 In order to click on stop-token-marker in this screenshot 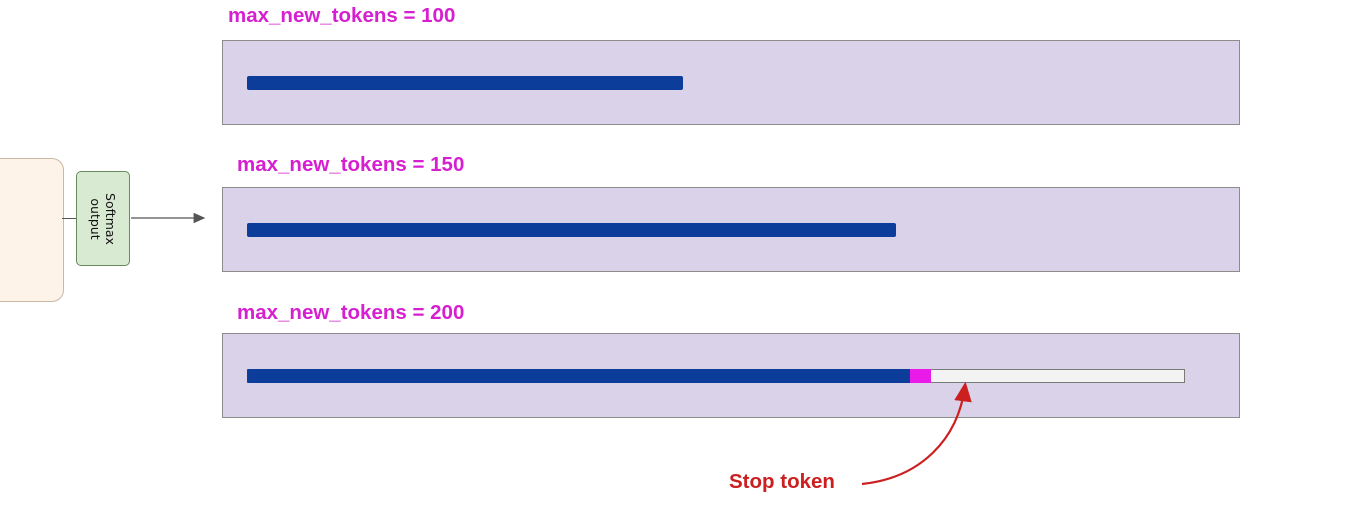, I will do `click(920, 376)`.